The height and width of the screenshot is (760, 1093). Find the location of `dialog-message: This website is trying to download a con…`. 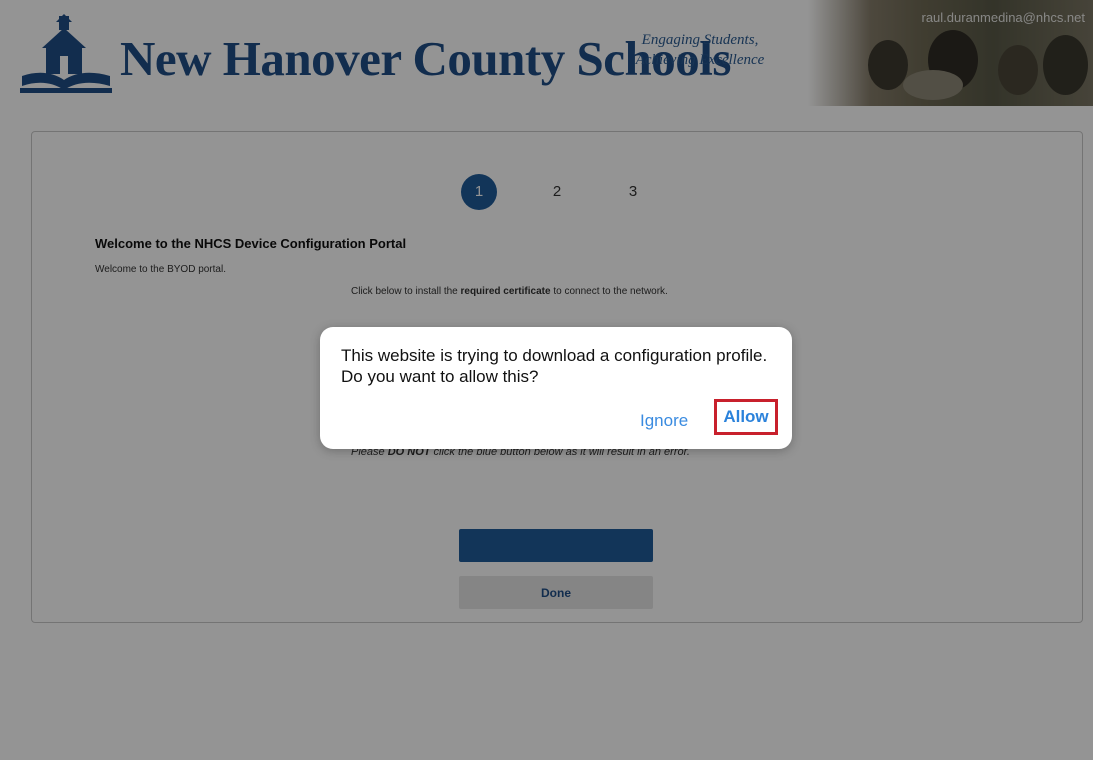

dialog-message: This website is trying to download a con… is located at coordinates (554, 366).